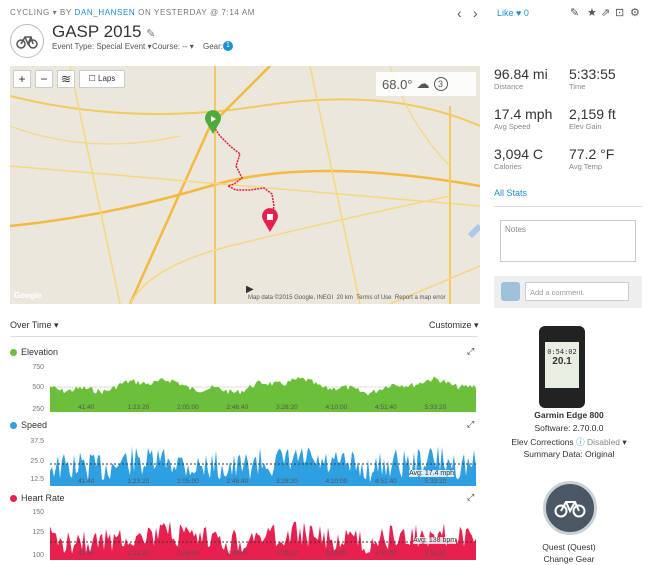 This screenshot has width=648, height=565. I want to click on stat-avg-speed: 17.4 mph Avg Speed, so click(523, 118).